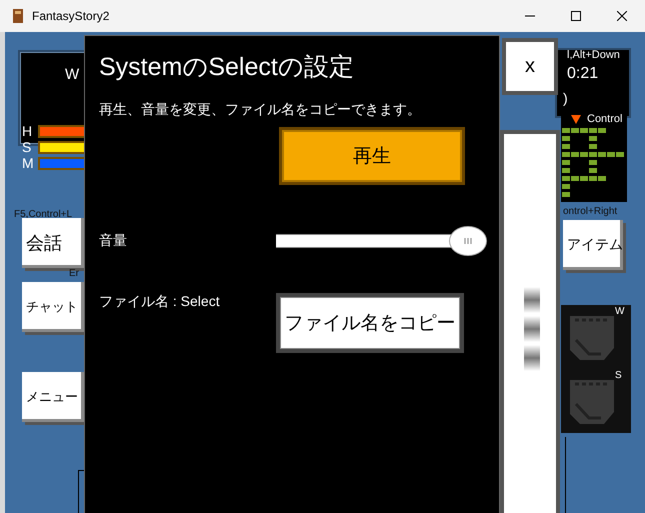 The width and height of the screenshot is (645, 513). Describe the element at coordinates (53, 397) in the screenshot. I see `game-button: メニュー` at that location.